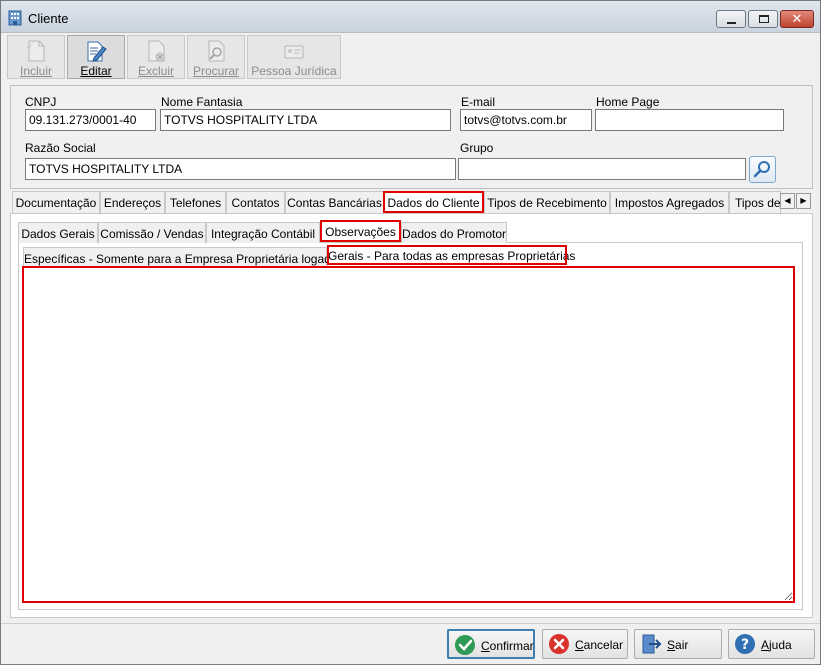  What do you see at coordinates (360, 231) in the screenshot?
I see `tab-observacoes: Observações` at bounding box center [360, 231].